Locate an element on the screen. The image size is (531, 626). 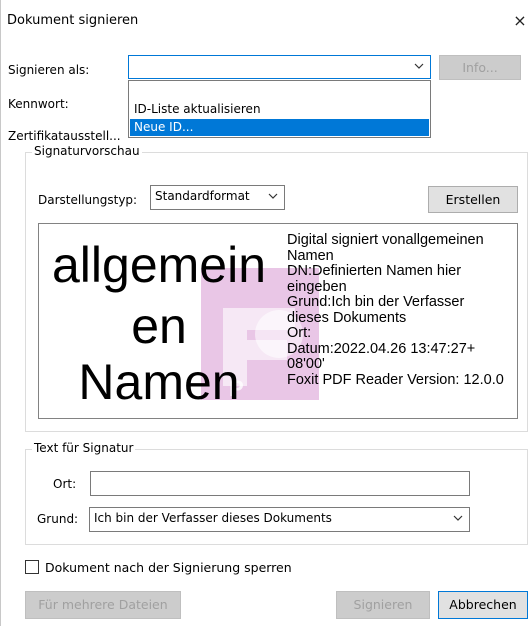
create-button: Erstellen is located at coordinates (473, 199).